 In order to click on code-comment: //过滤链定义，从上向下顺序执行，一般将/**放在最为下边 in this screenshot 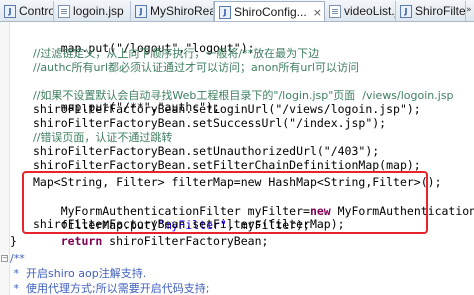, I will do `click(176, 53)`.